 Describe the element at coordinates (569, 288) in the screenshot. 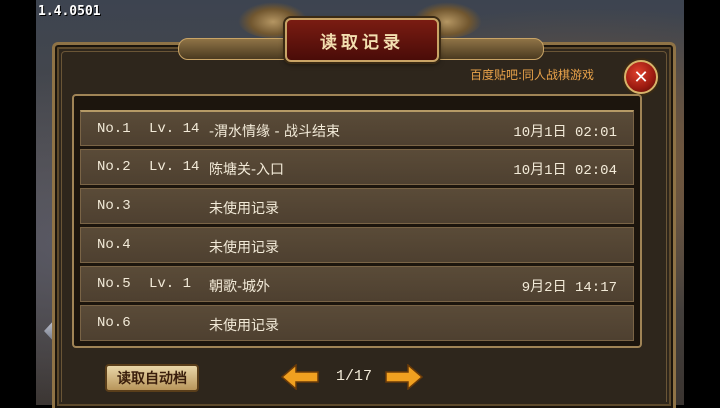

I see `slot-time: 9月2日 14:17` at that location.